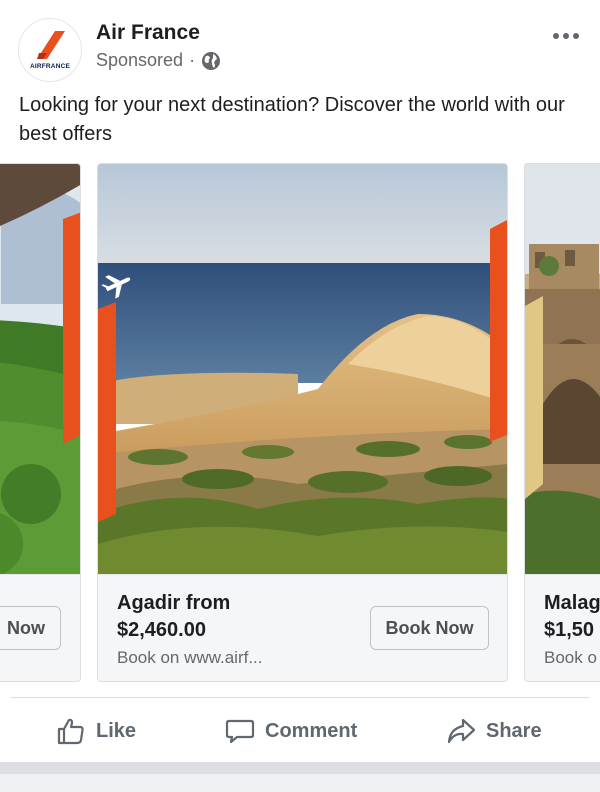 The height and width of the screenshot is (792, 600). Describe the element at coordinates (240, 731) in the screenshot. I see `comment-icon` at that location.